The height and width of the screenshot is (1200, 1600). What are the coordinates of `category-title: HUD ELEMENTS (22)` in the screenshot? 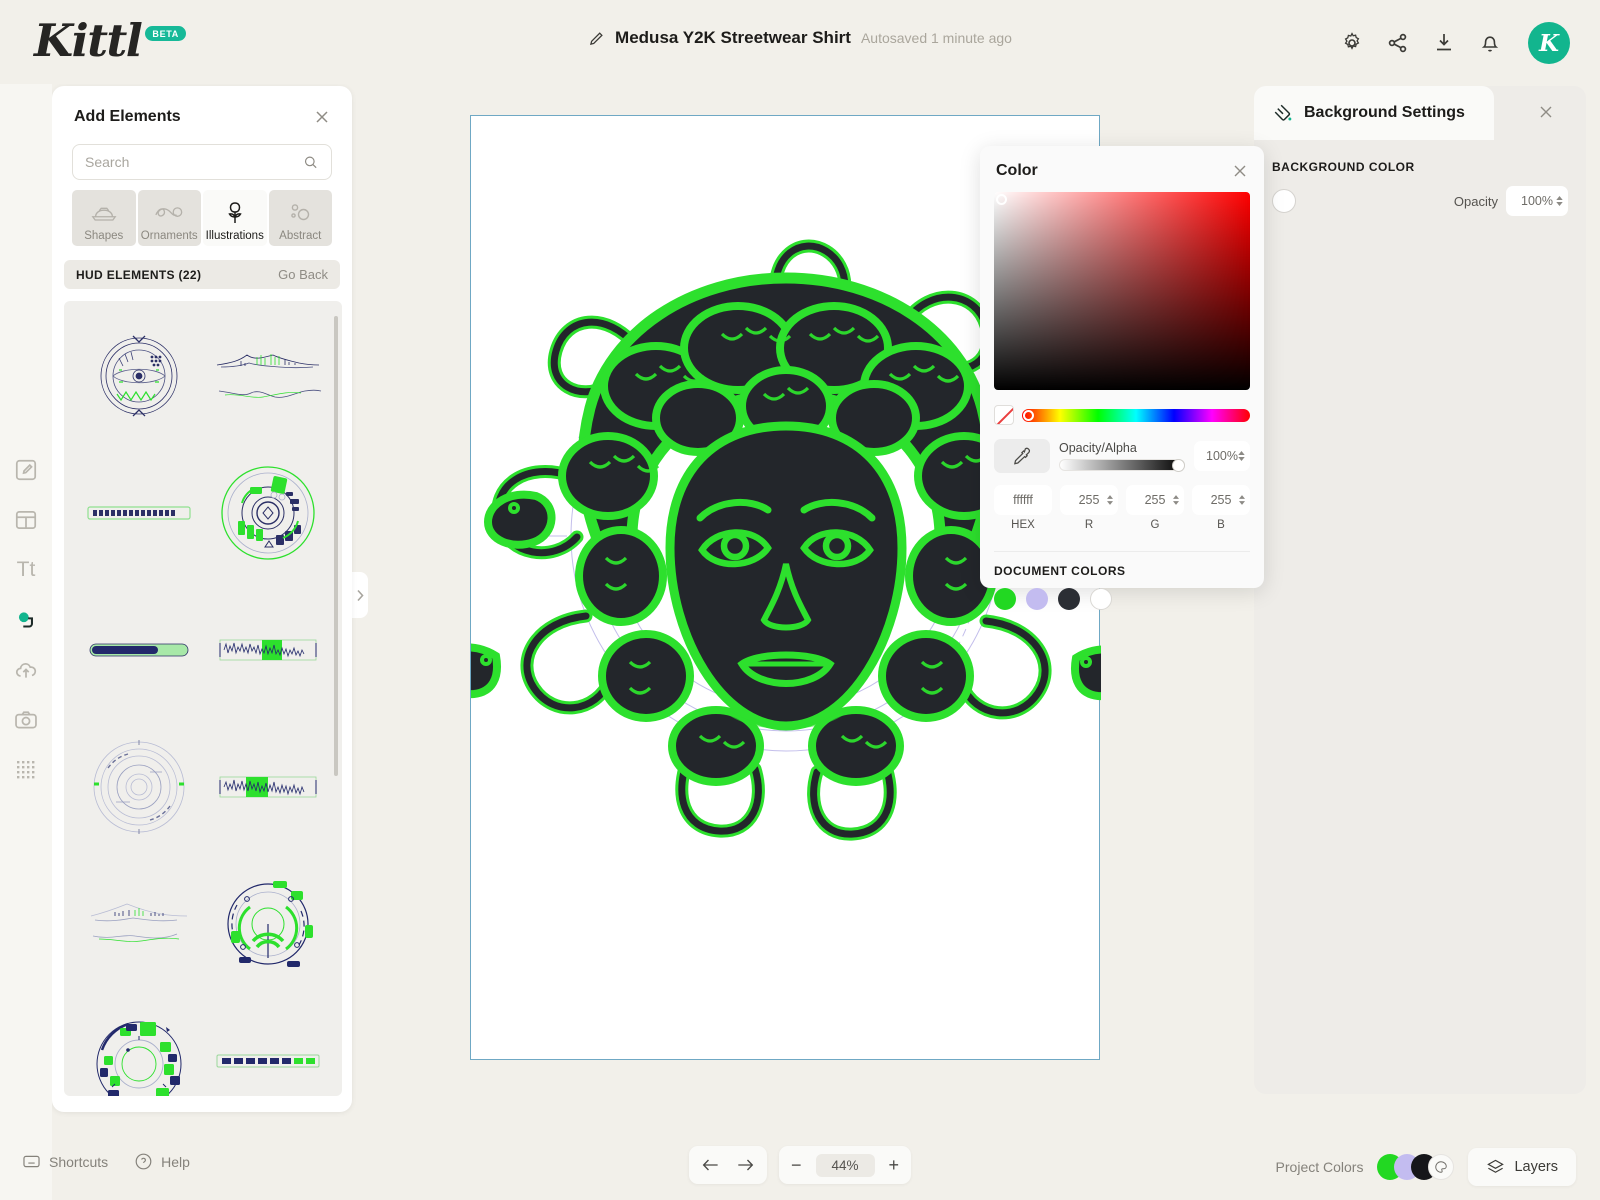 It's located at (139, 274).